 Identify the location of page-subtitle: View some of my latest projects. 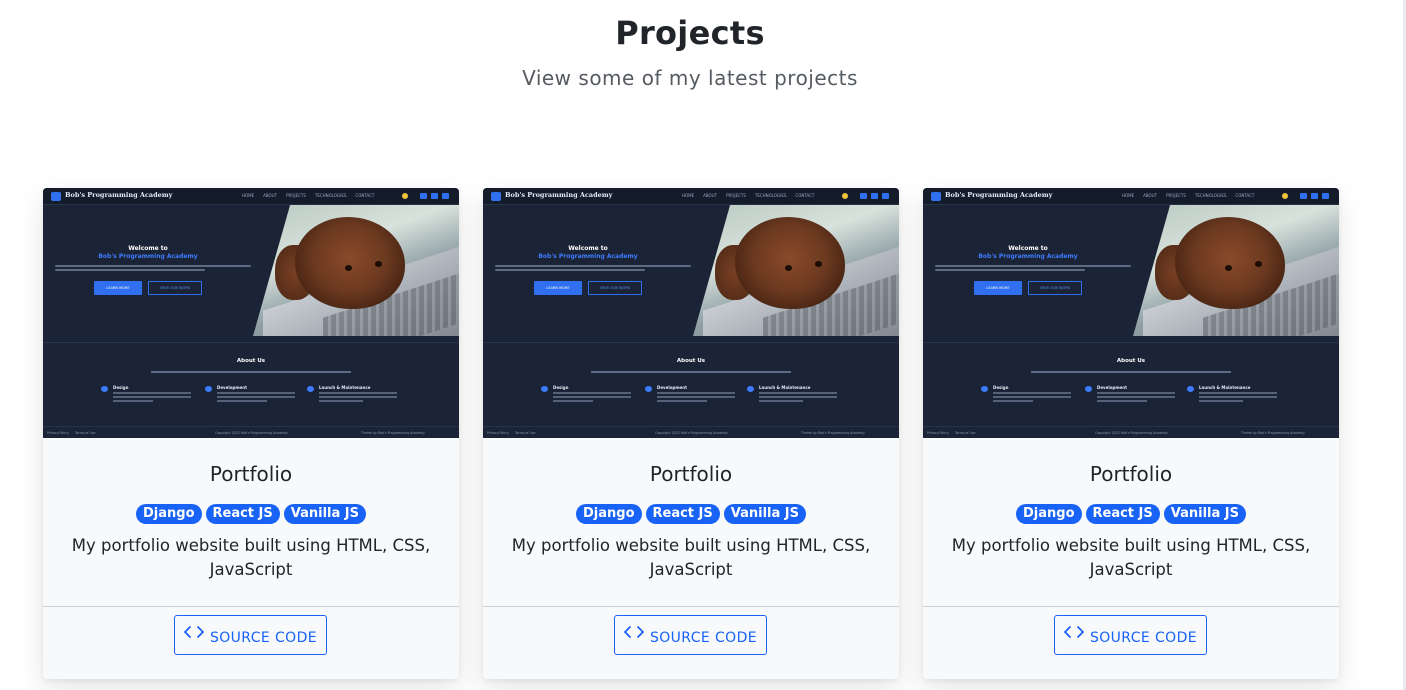
(690, 78).